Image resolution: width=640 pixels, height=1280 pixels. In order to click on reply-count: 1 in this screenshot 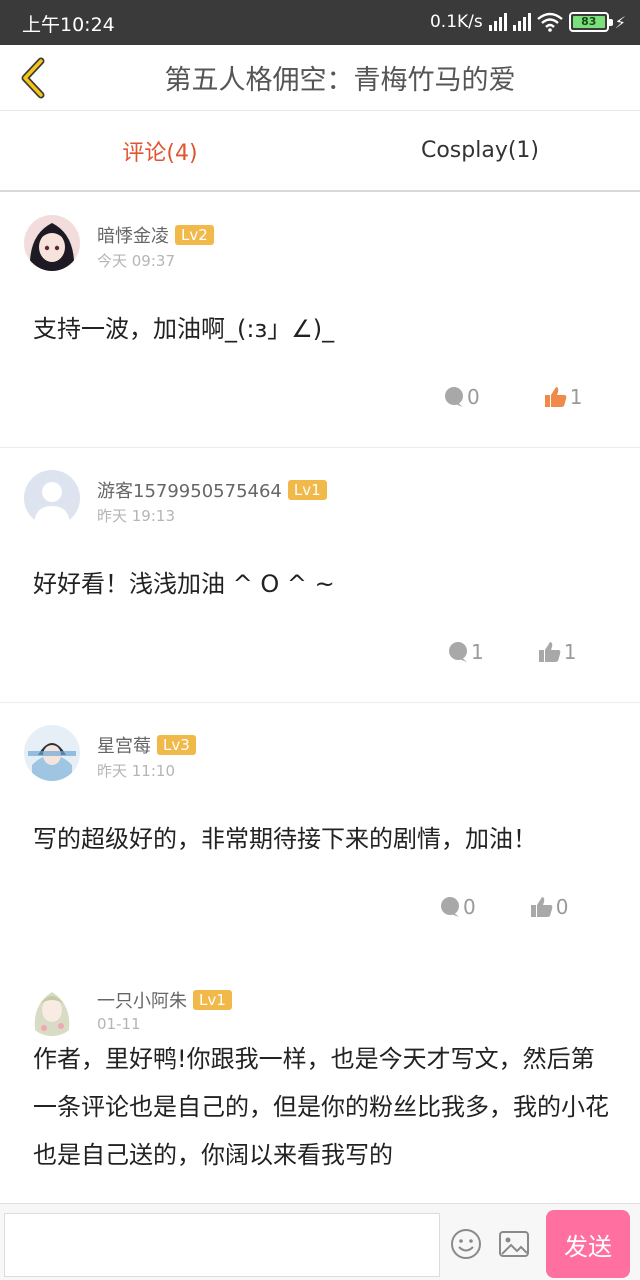, I will do `click(477, 652)`.